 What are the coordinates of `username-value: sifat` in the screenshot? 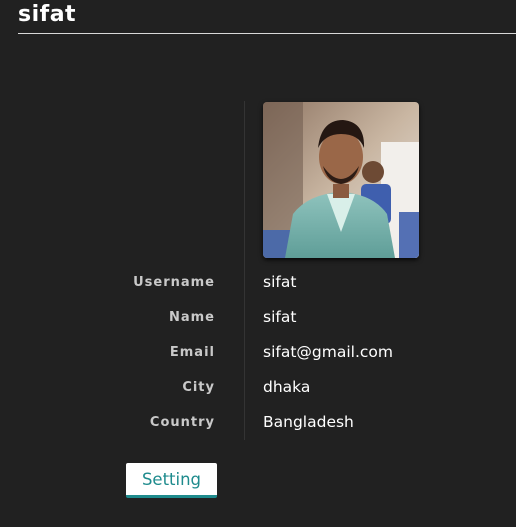 It's located at (280, 282).